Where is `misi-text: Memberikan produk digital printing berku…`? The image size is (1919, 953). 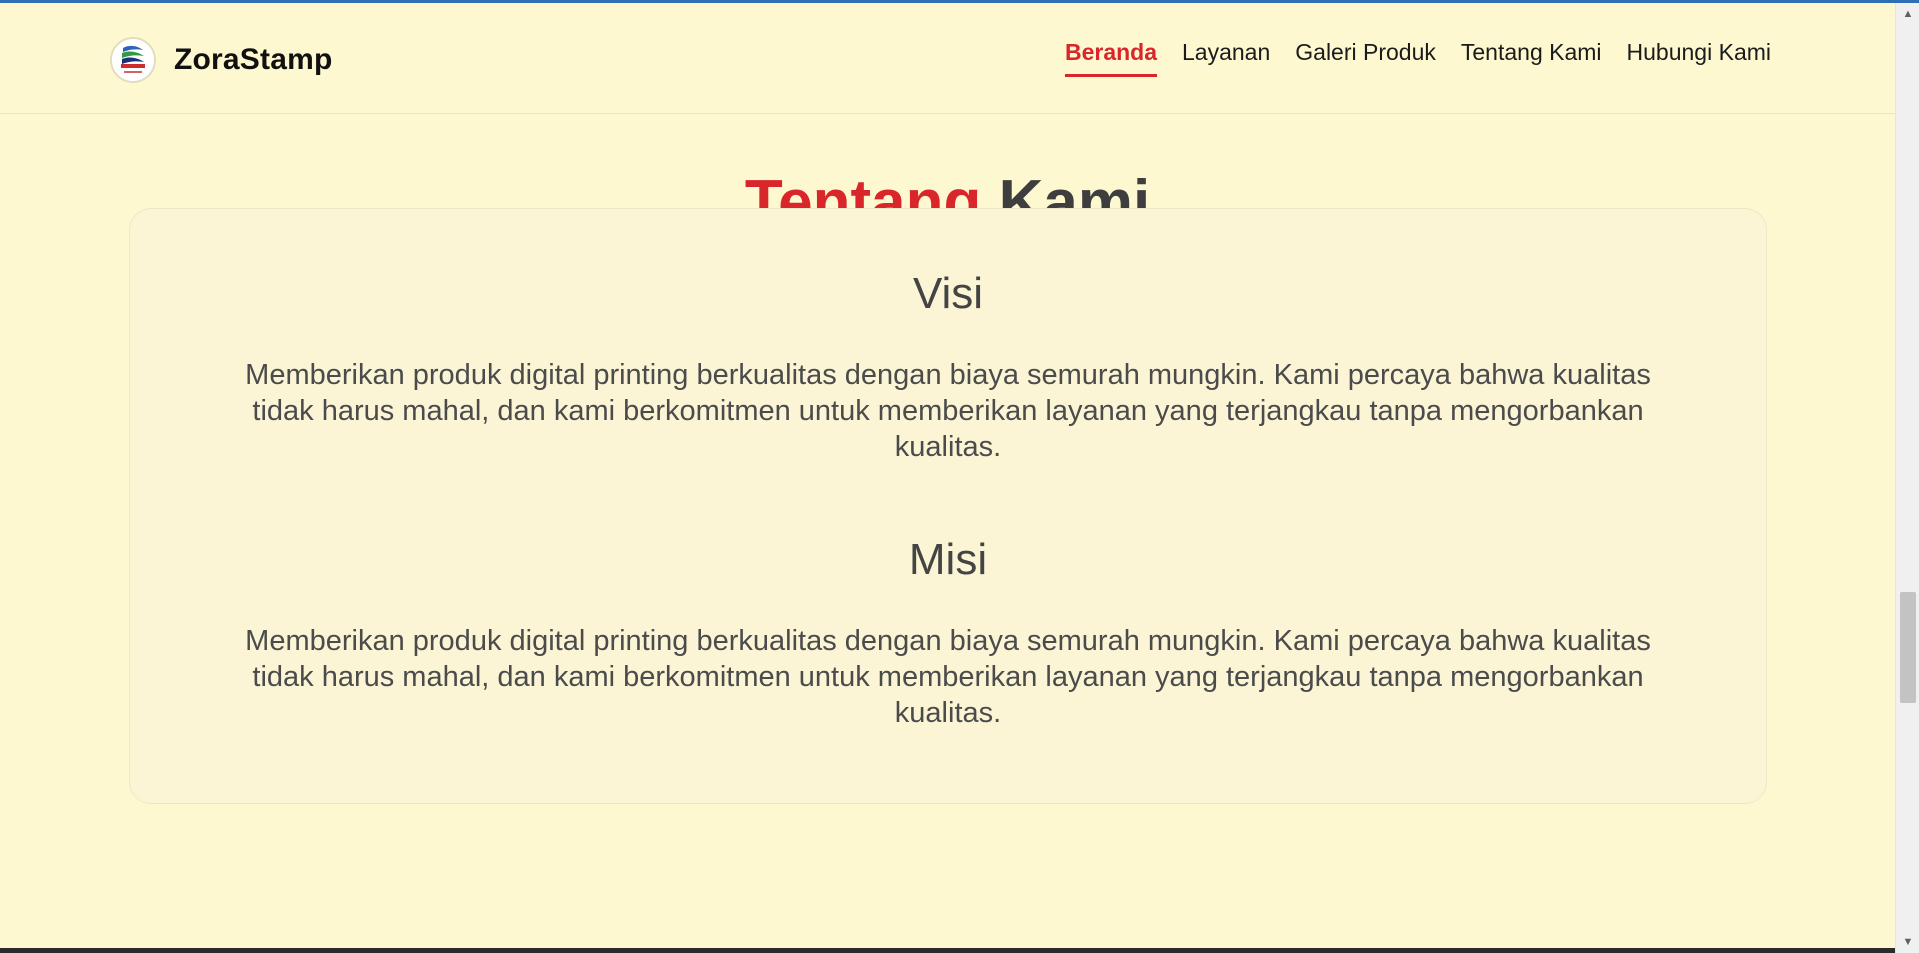
misi-text: Memberikan produk digital printing berku… is located at coordinates (948, 677).